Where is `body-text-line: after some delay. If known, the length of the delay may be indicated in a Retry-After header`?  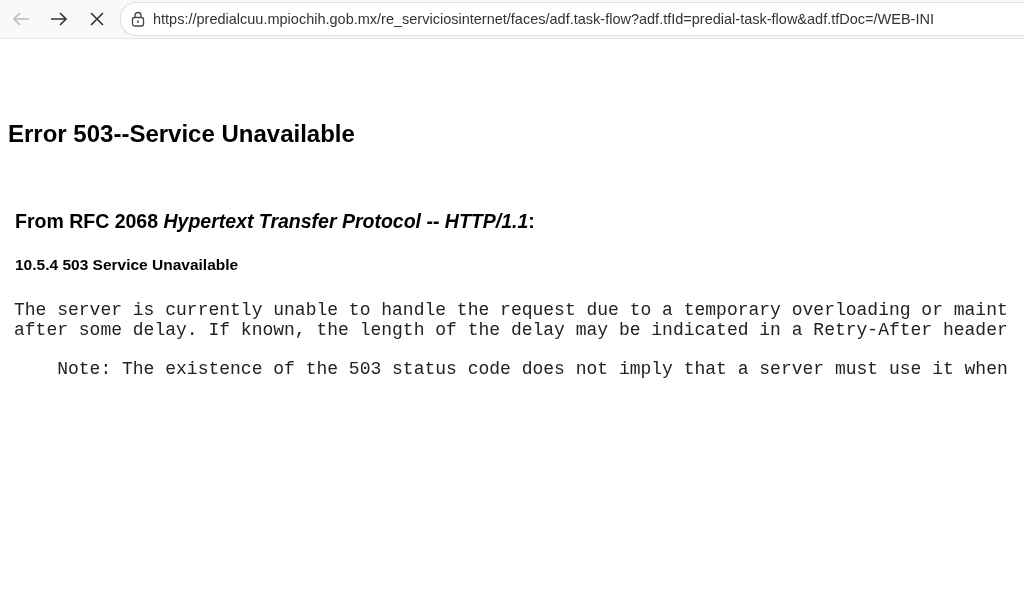
body-text-line: after some delay. If known, the length of the delay may be indicated in a Retry-After header is located at coordinates (511, 330).